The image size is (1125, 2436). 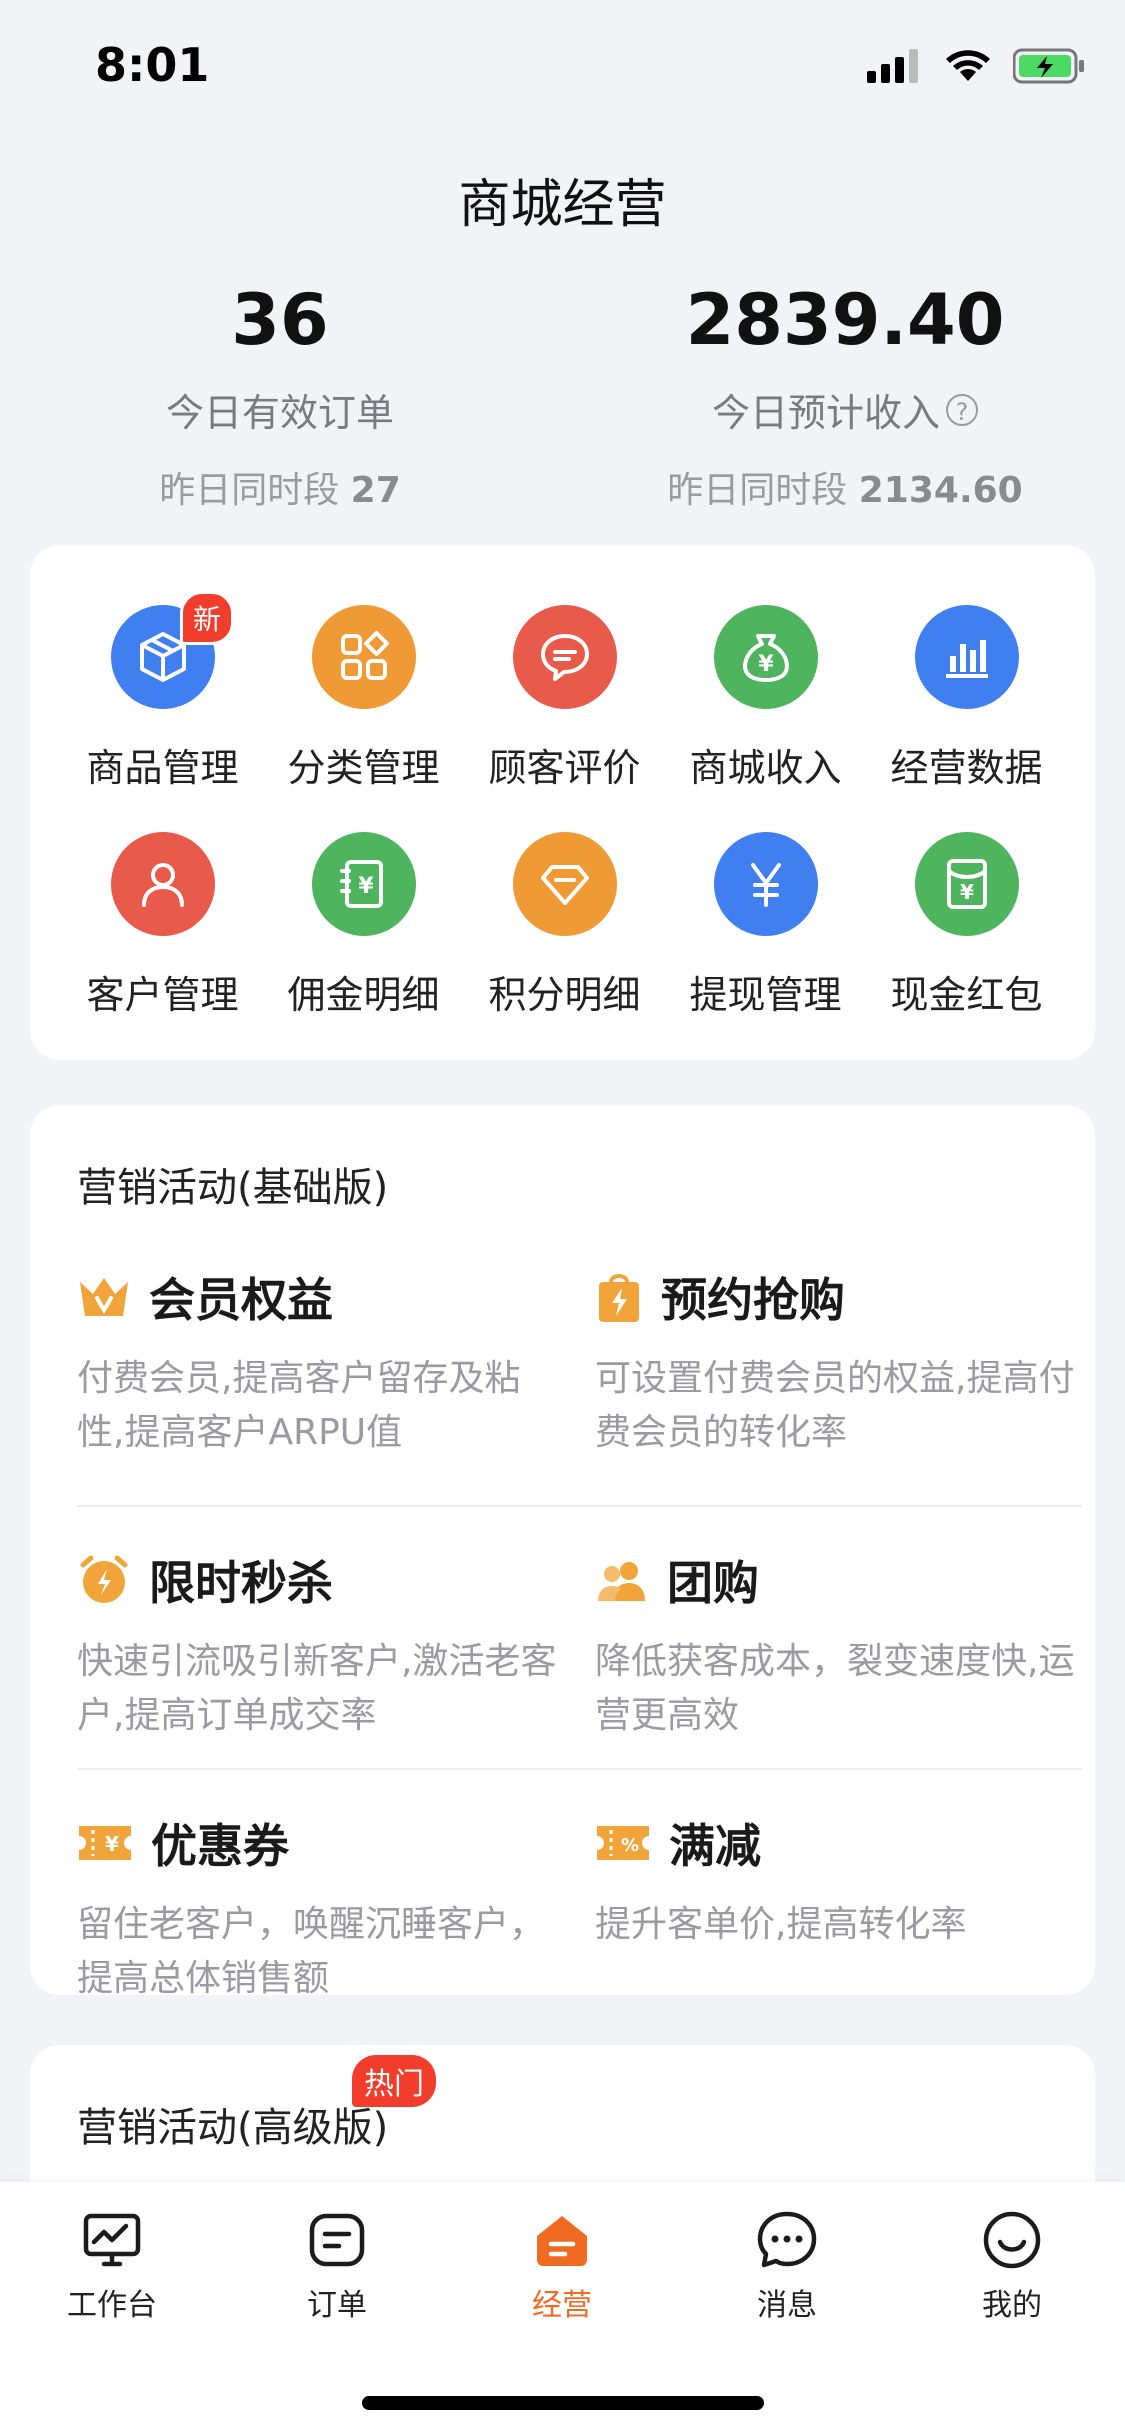 I want to click on page-title: 商城经营, so click(x=562, y=205).